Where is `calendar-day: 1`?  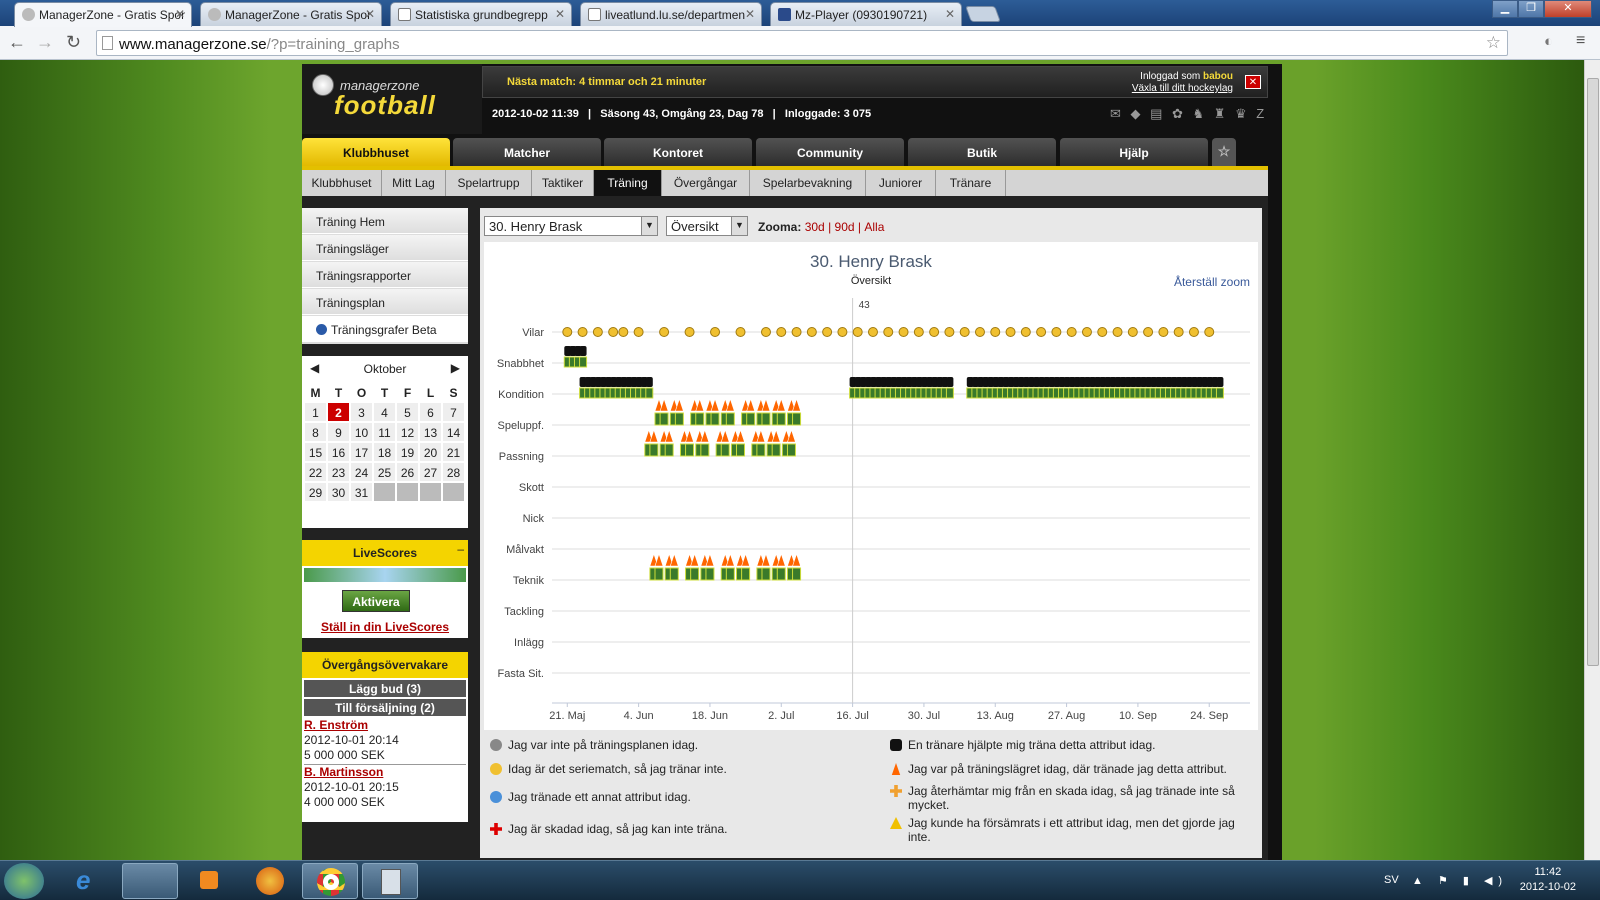 calendar-day: 1 is located at coordinates (315, 412).